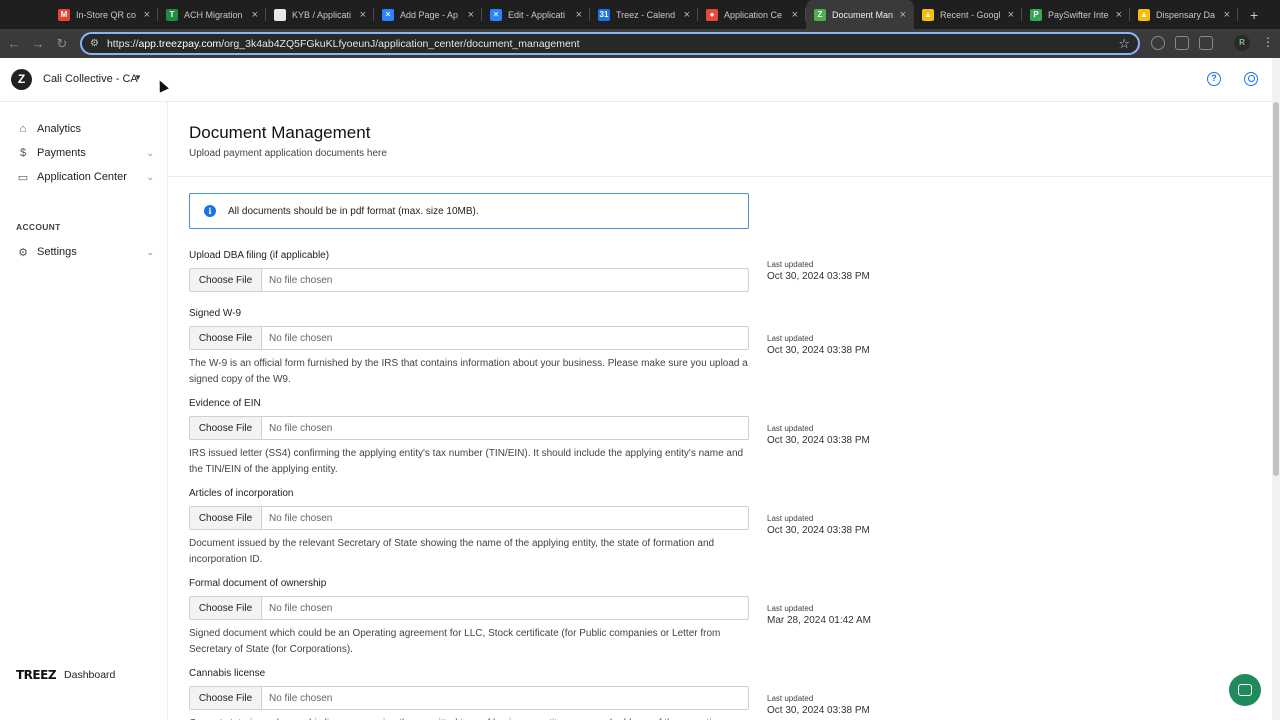 Image resolution: width=1280 pixels, height=720 pixels. Describe the element at coordinates (1206, 43) in the screenshot. I see `puzzle-extensions-icon` at that location.